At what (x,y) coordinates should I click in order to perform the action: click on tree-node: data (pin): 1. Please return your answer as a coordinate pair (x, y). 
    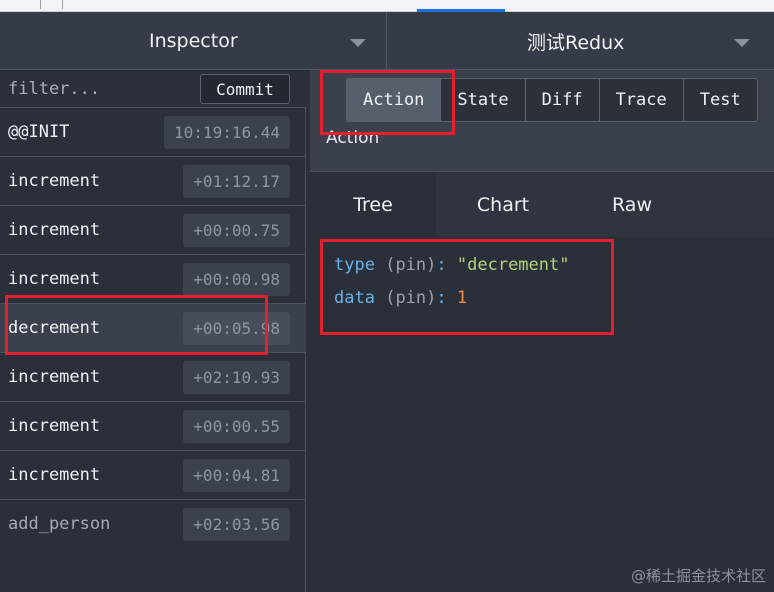
    Looking at the image, I should click on (400, 298).